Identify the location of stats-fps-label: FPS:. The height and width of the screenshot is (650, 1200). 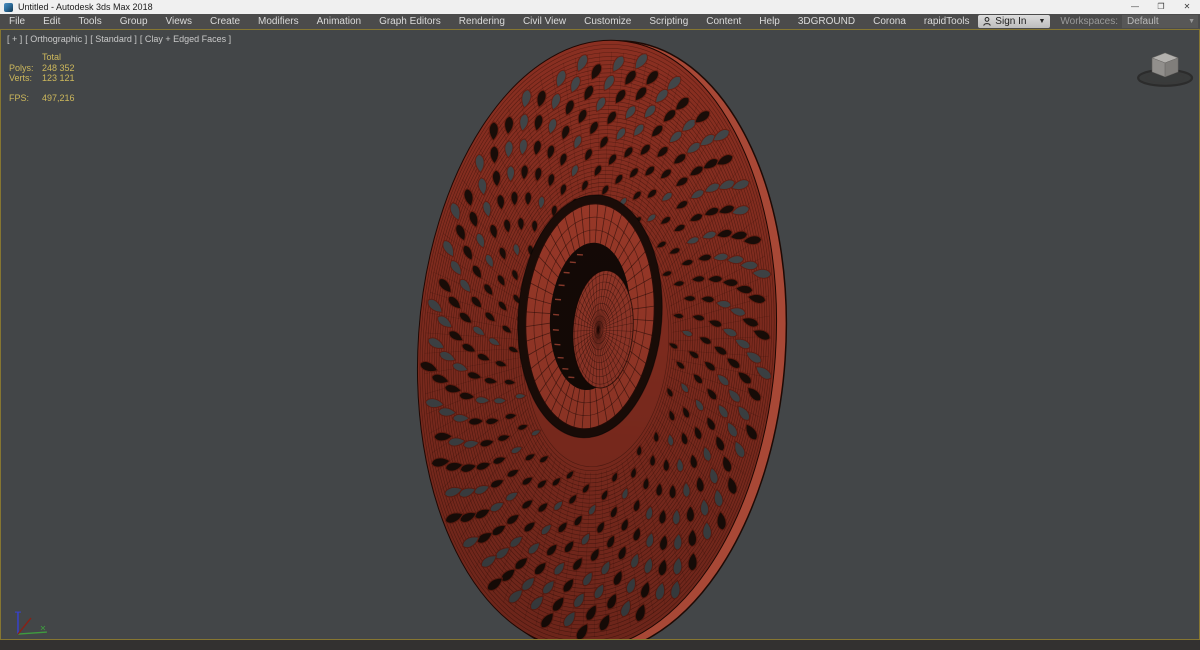
(19, 97).